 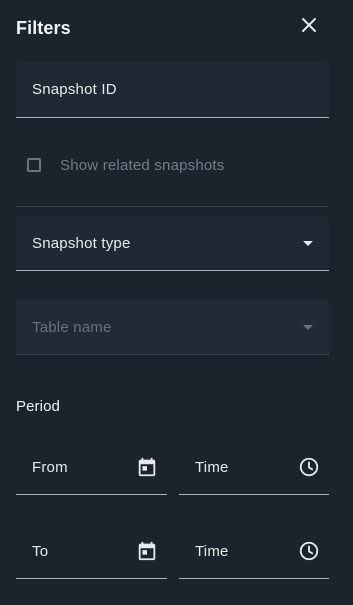 I want to click on panel-title: Filters, so click(x=43, y=28).